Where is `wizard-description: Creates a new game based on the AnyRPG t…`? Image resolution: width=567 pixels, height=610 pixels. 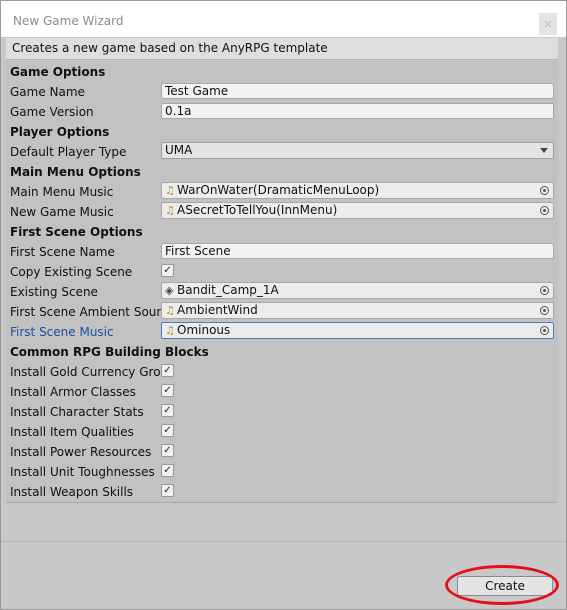
wizard-description: Creates a new game based on the AnyRPG t… is located at coordinates (170, 48).